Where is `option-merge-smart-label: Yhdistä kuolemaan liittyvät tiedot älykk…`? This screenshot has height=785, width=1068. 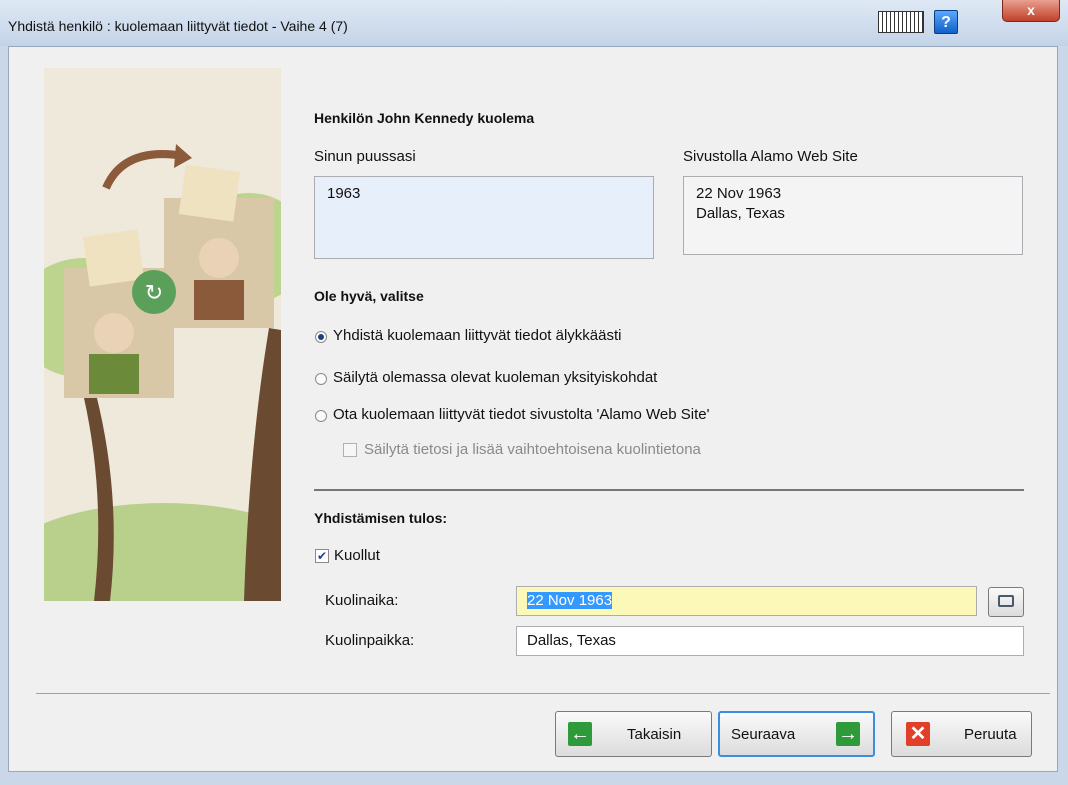
option-merge-smart-label: Yhdistä kuolemaan liittyvät tiedot älykk… is located at coordinates (477, 335).